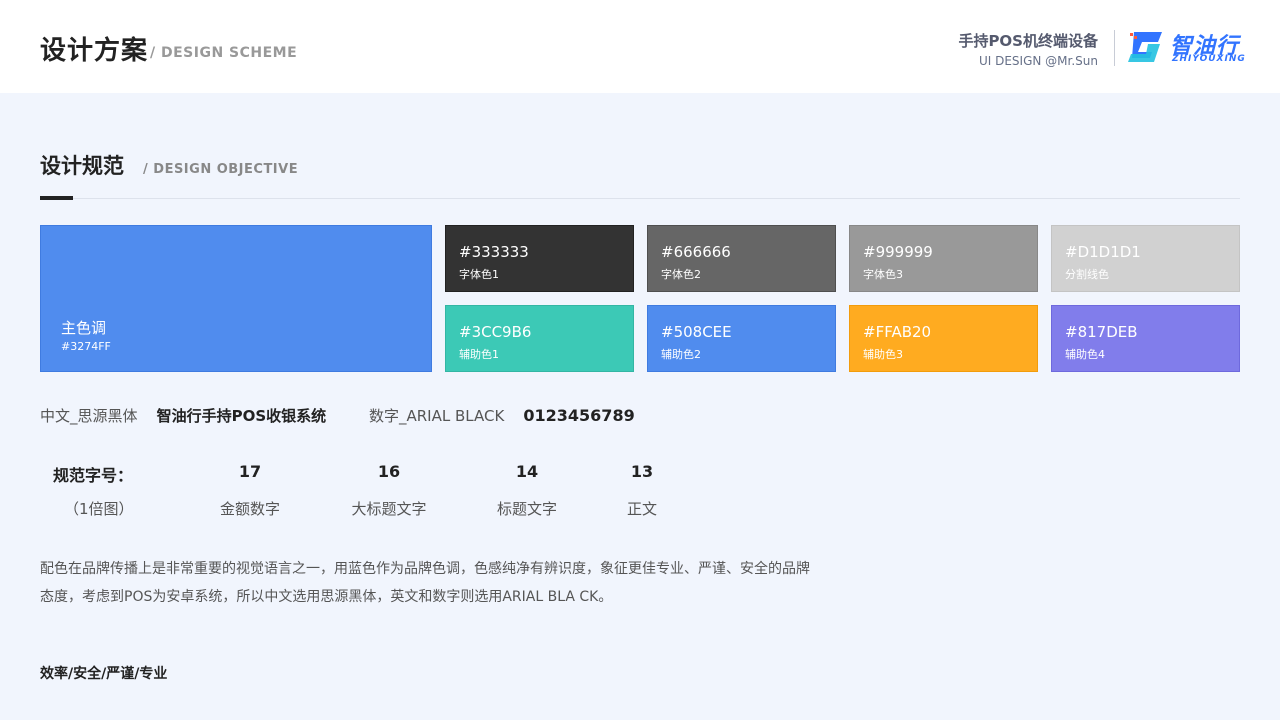  What do you see at coordinates (221, 169) in the screenshot?
I see `section-subtitle: / DESIGN OBJECTIVE` at bounding box center [221, 169].